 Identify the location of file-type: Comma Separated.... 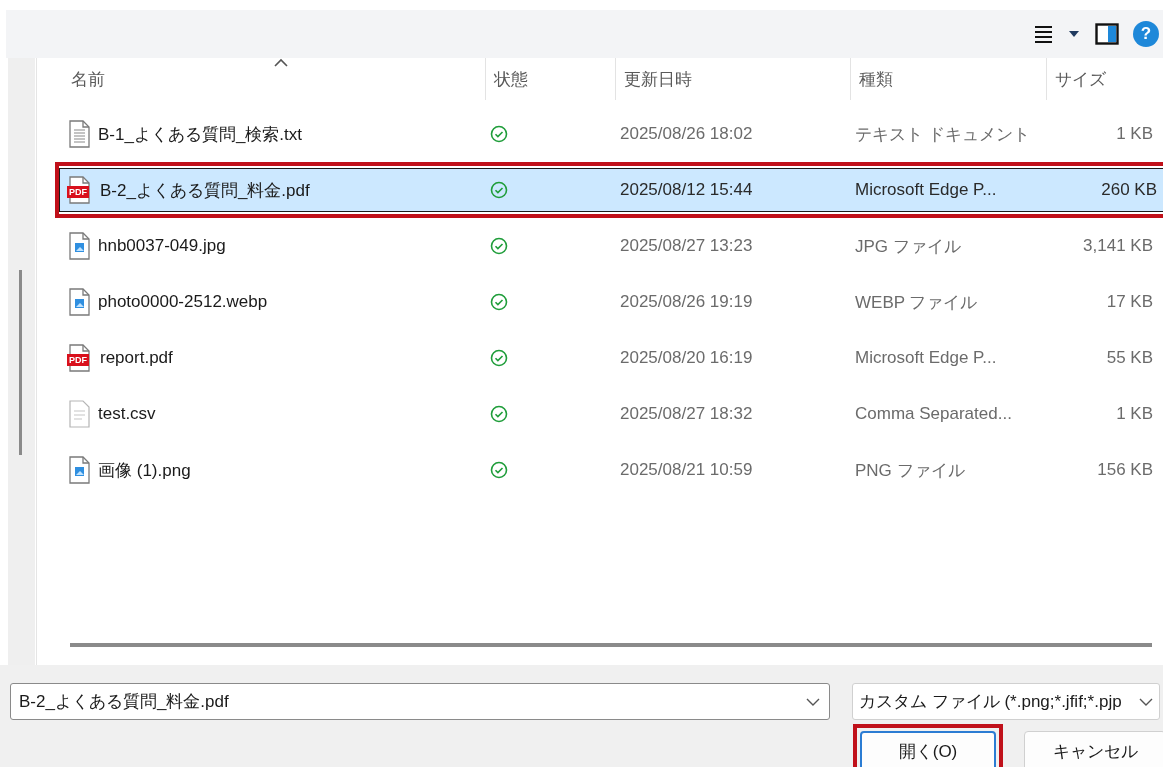
(933, 414).